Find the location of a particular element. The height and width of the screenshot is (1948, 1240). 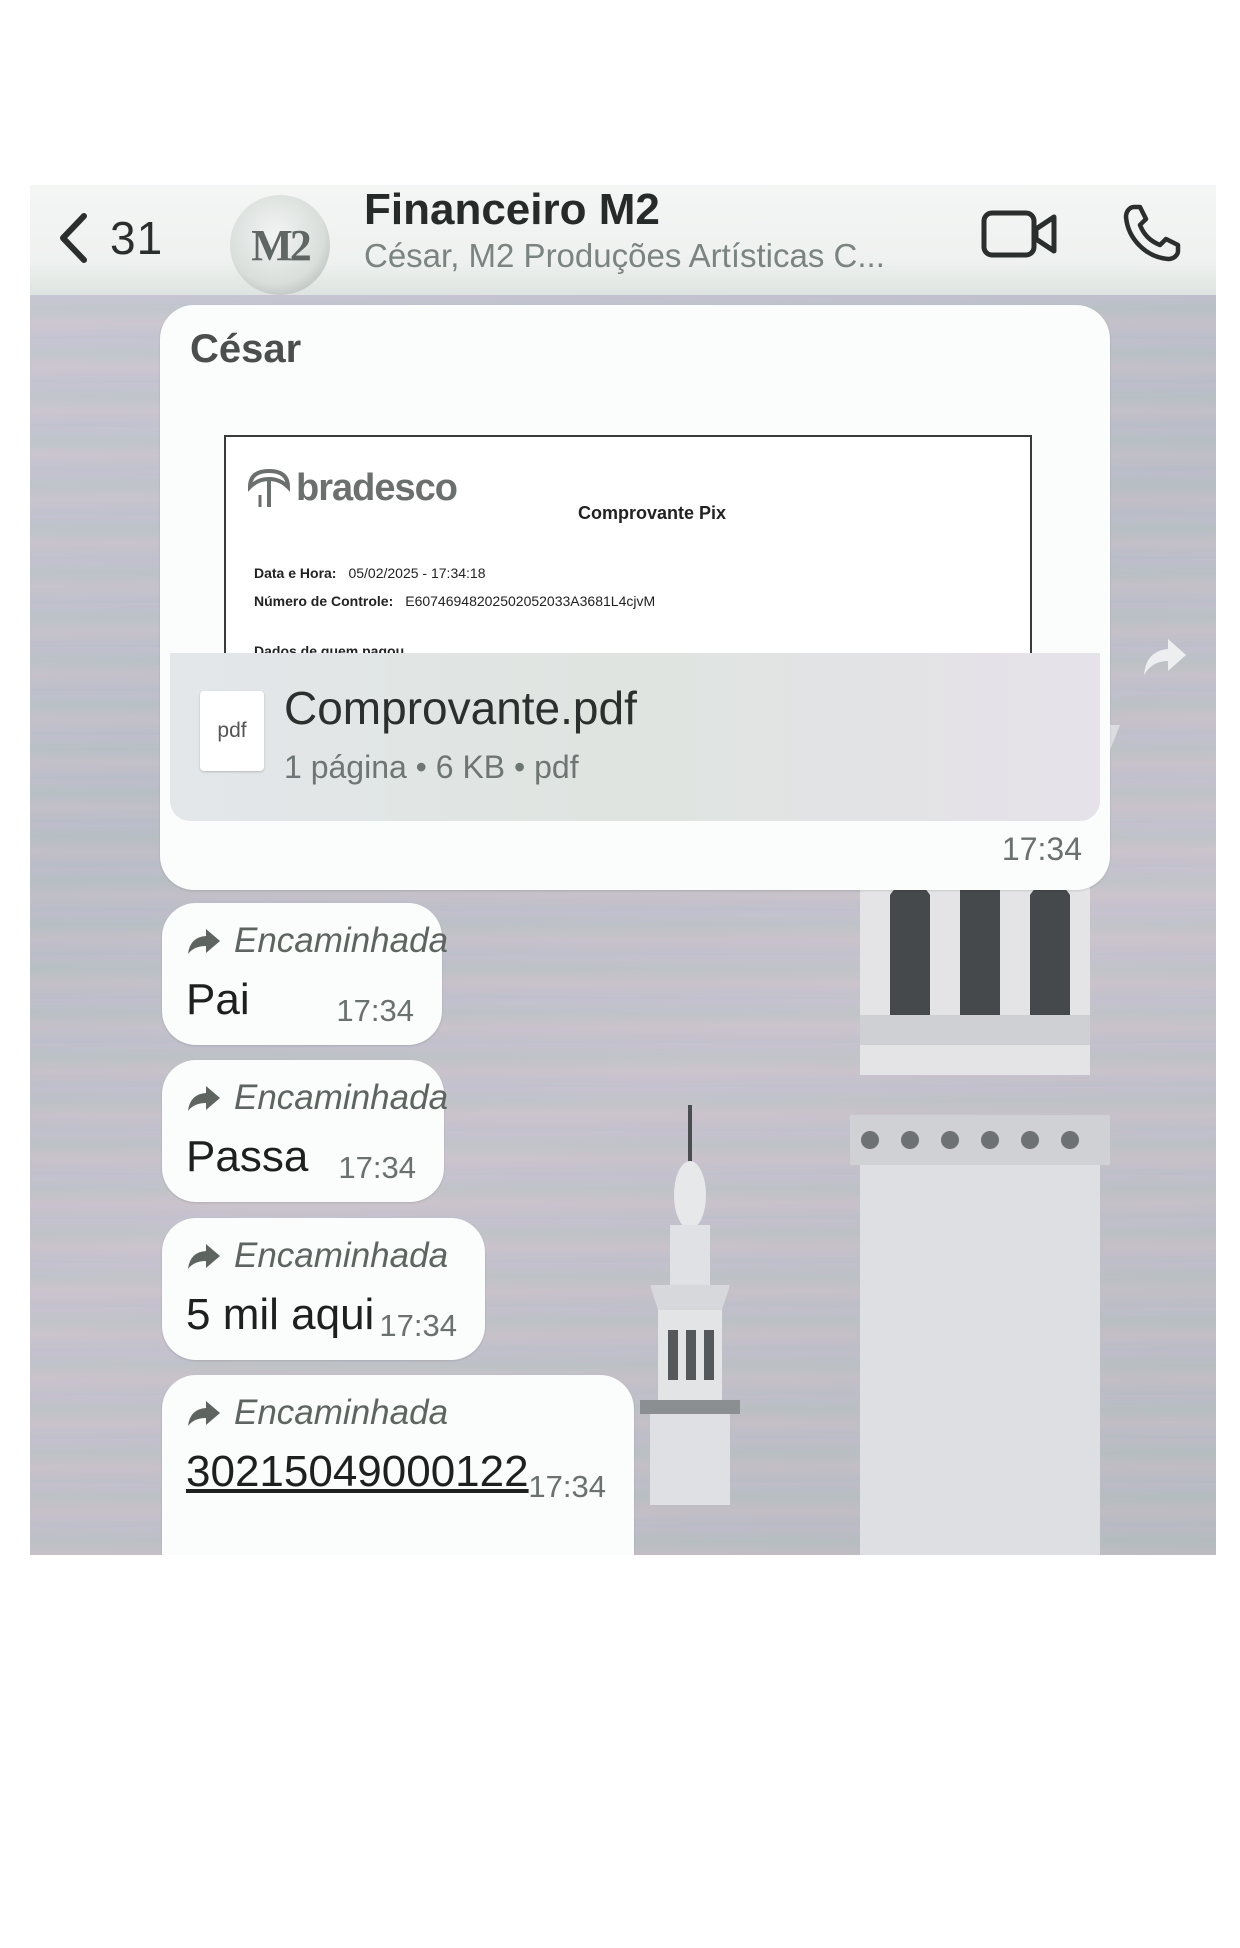

date-value: 05/02/2025 - 17:34:18 is located at coordinates (417, 573).